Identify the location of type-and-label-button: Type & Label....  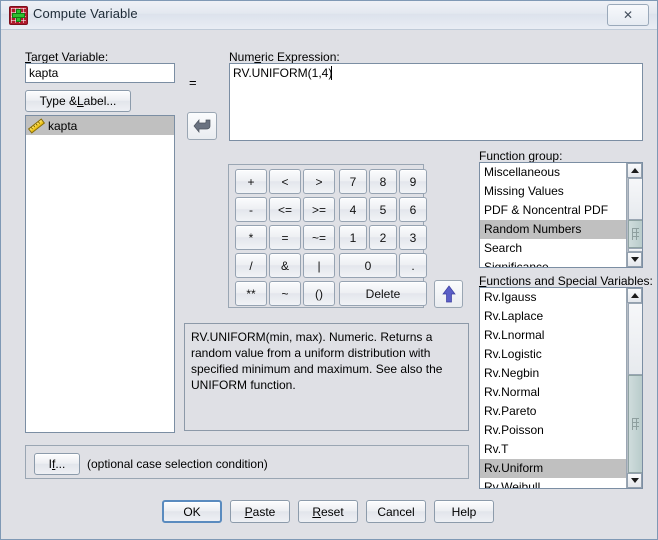
(78, 101).